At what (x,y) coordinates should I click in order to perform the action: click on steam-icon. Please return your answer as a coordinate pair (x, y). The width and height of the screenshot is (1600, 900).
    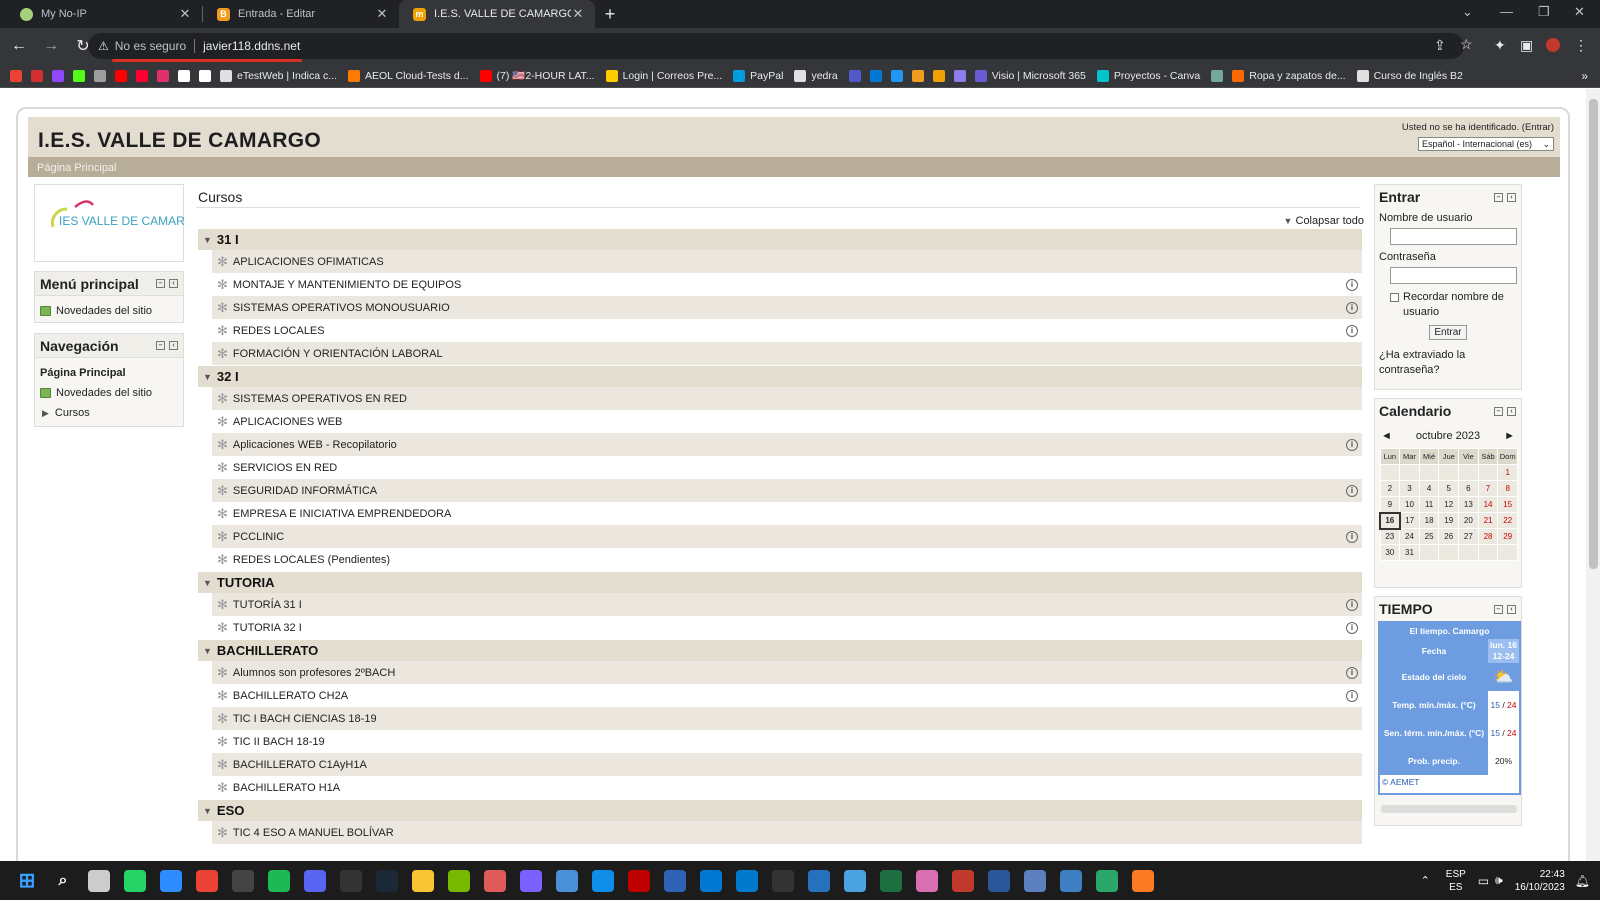
    Looking at the image, I should click on (387, 880).